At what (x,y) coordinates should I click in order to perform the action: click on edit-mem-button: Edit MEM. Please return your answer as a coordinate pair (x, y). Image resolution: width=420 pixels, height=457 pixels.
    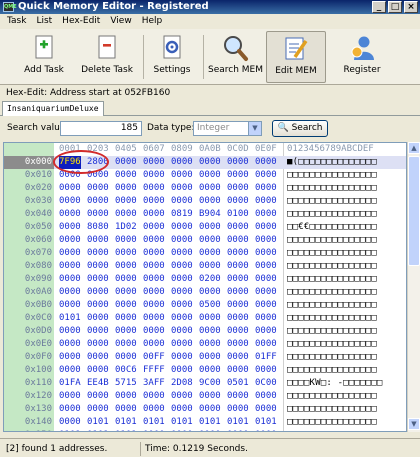
    Looking at the image, I should click on (296, 57).